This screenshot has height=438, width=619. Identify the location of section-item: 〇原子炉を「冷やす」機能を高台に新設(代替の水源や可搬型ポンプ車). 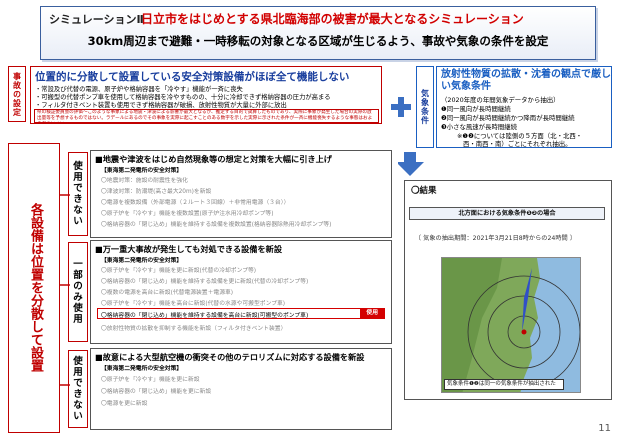
(193, 304).